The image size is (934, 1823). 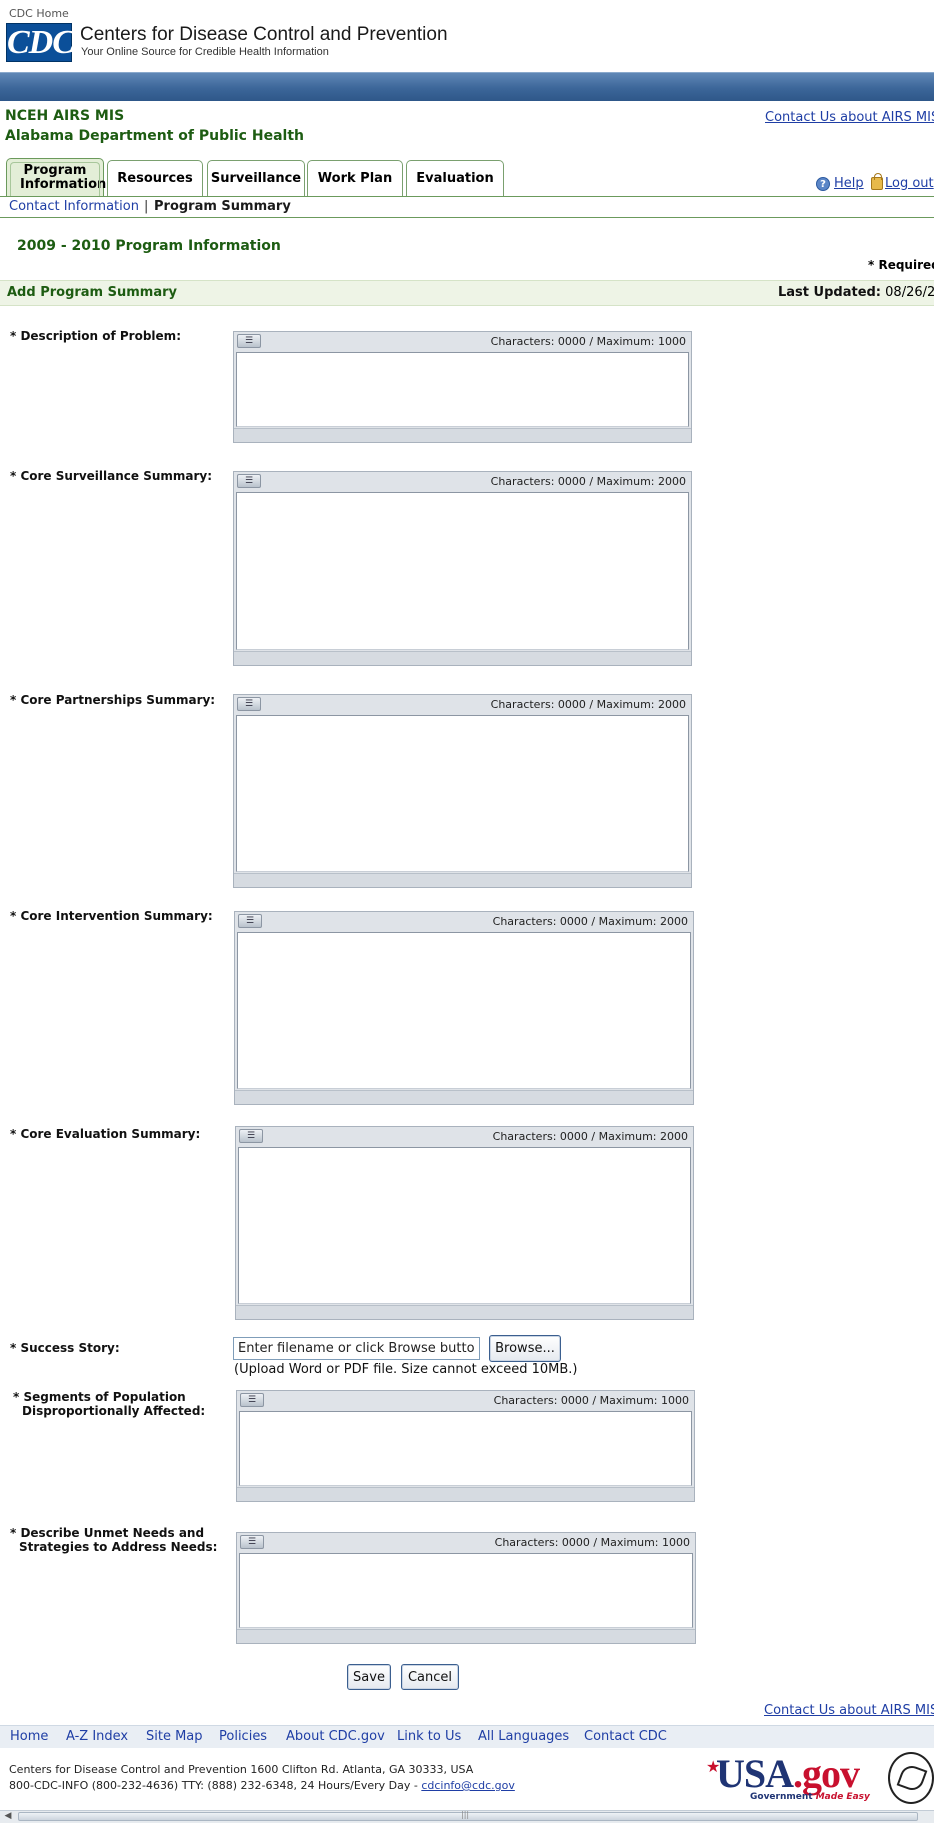 I want to click on core-surveillance-summary-textarea, so click(x=462, y=571).